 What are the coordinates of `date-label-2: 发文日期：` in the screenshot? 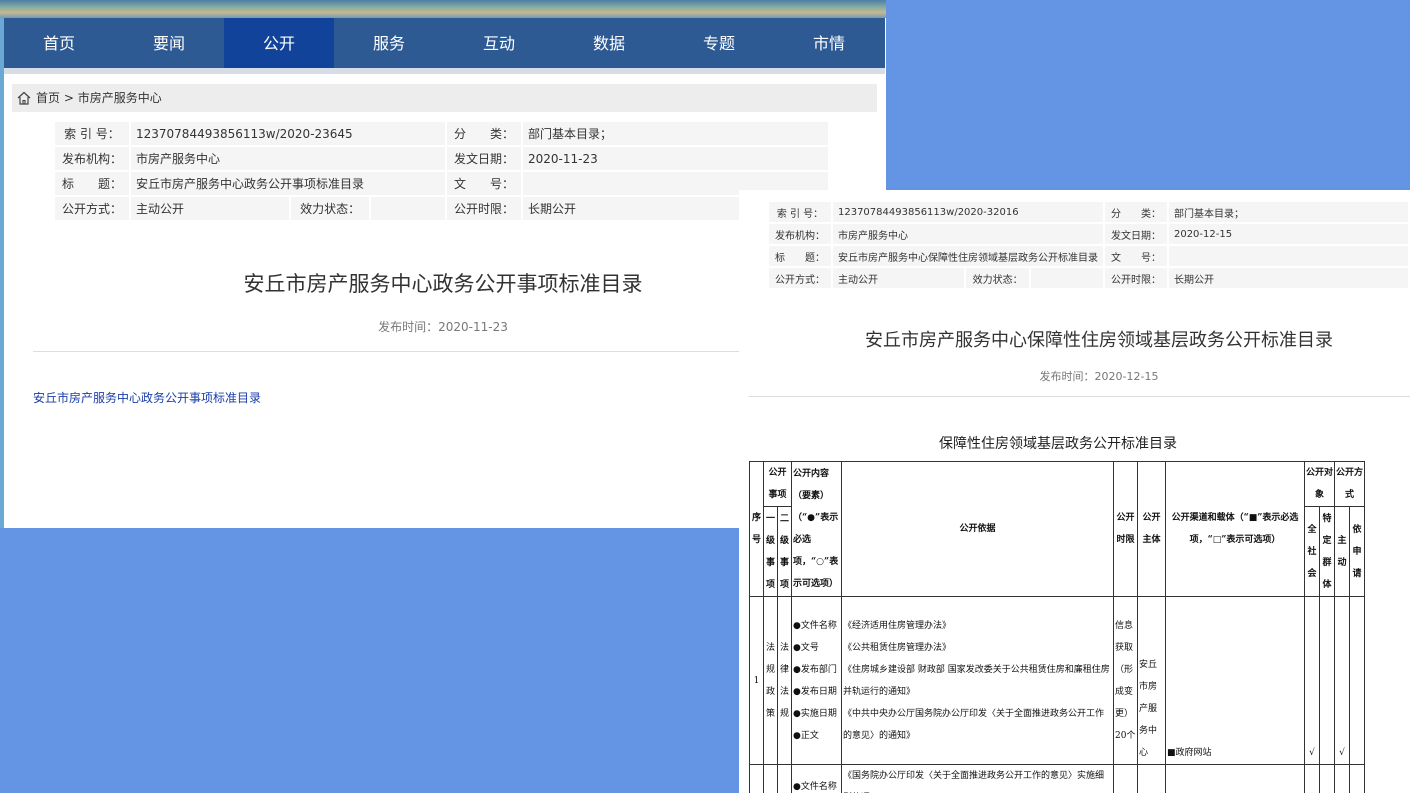 It's located at (1135, 234).